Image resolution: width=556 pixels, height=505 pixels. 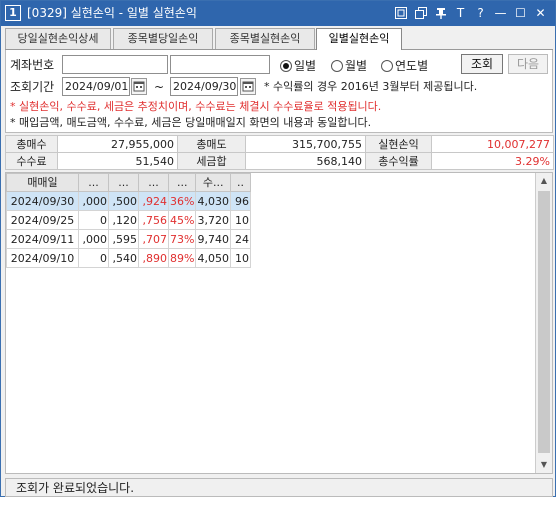 What do you see at coordinates (213, 220) in the screenshot?
I see `table-cell: 3,720` at bounding box center [213, 220].